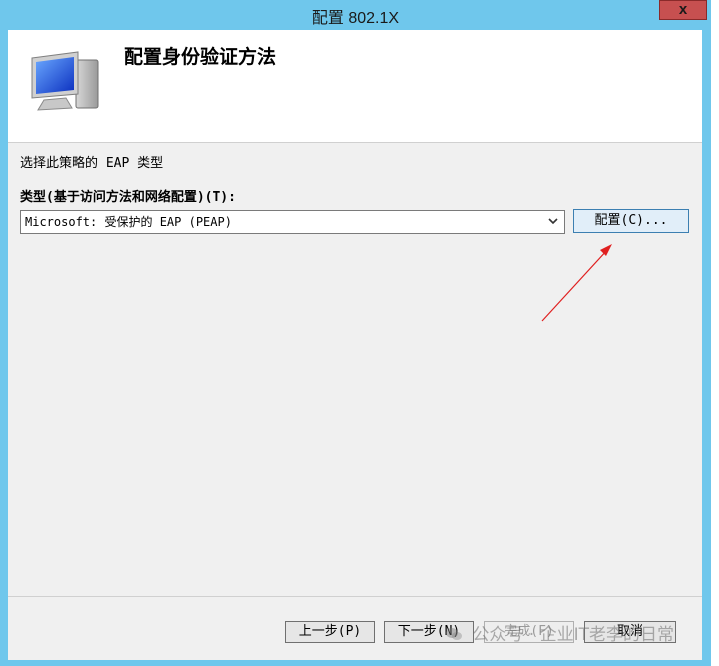 This screenshot has height=666, width=719. Describe the element at coordinates (454, 634) in the screenshot. I see `wechat-icon` at that location.